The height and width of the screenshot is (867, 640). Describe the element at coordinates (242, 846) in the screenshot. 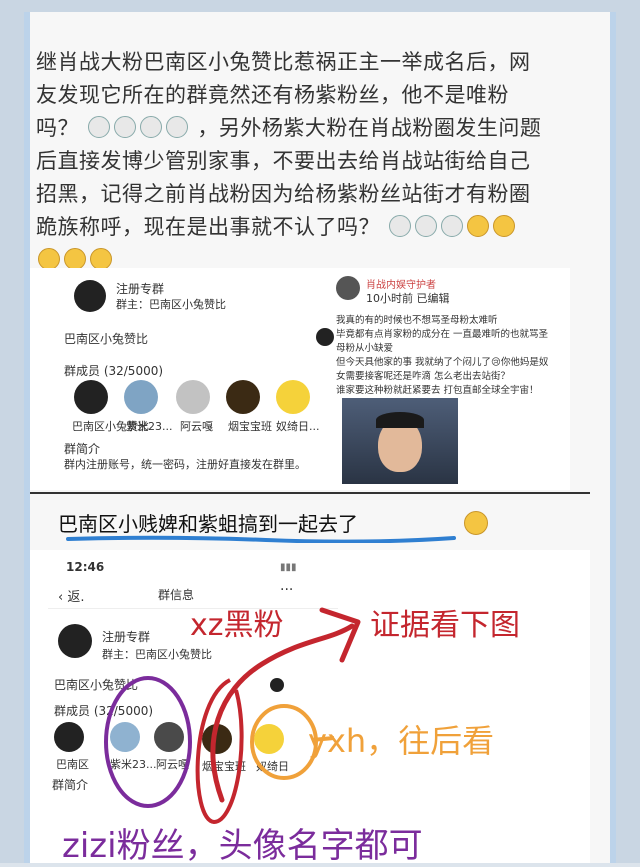

I see `annotation-zizi: zizi粉丝，头像名字都可` at that location.